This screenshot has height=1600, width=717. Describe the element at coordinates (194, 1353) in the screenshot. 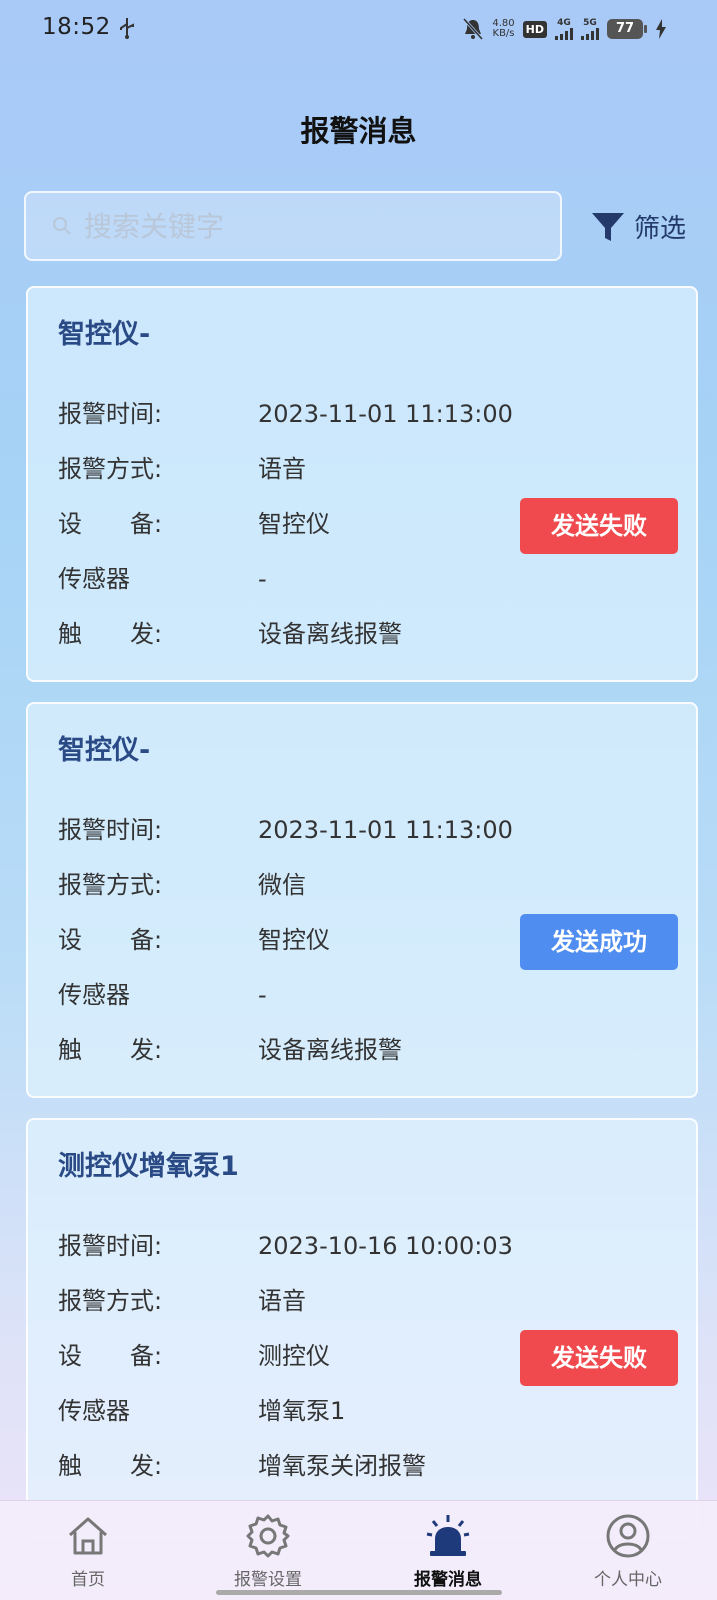

I see `field-device: 设 备: 测控仪` at that location.